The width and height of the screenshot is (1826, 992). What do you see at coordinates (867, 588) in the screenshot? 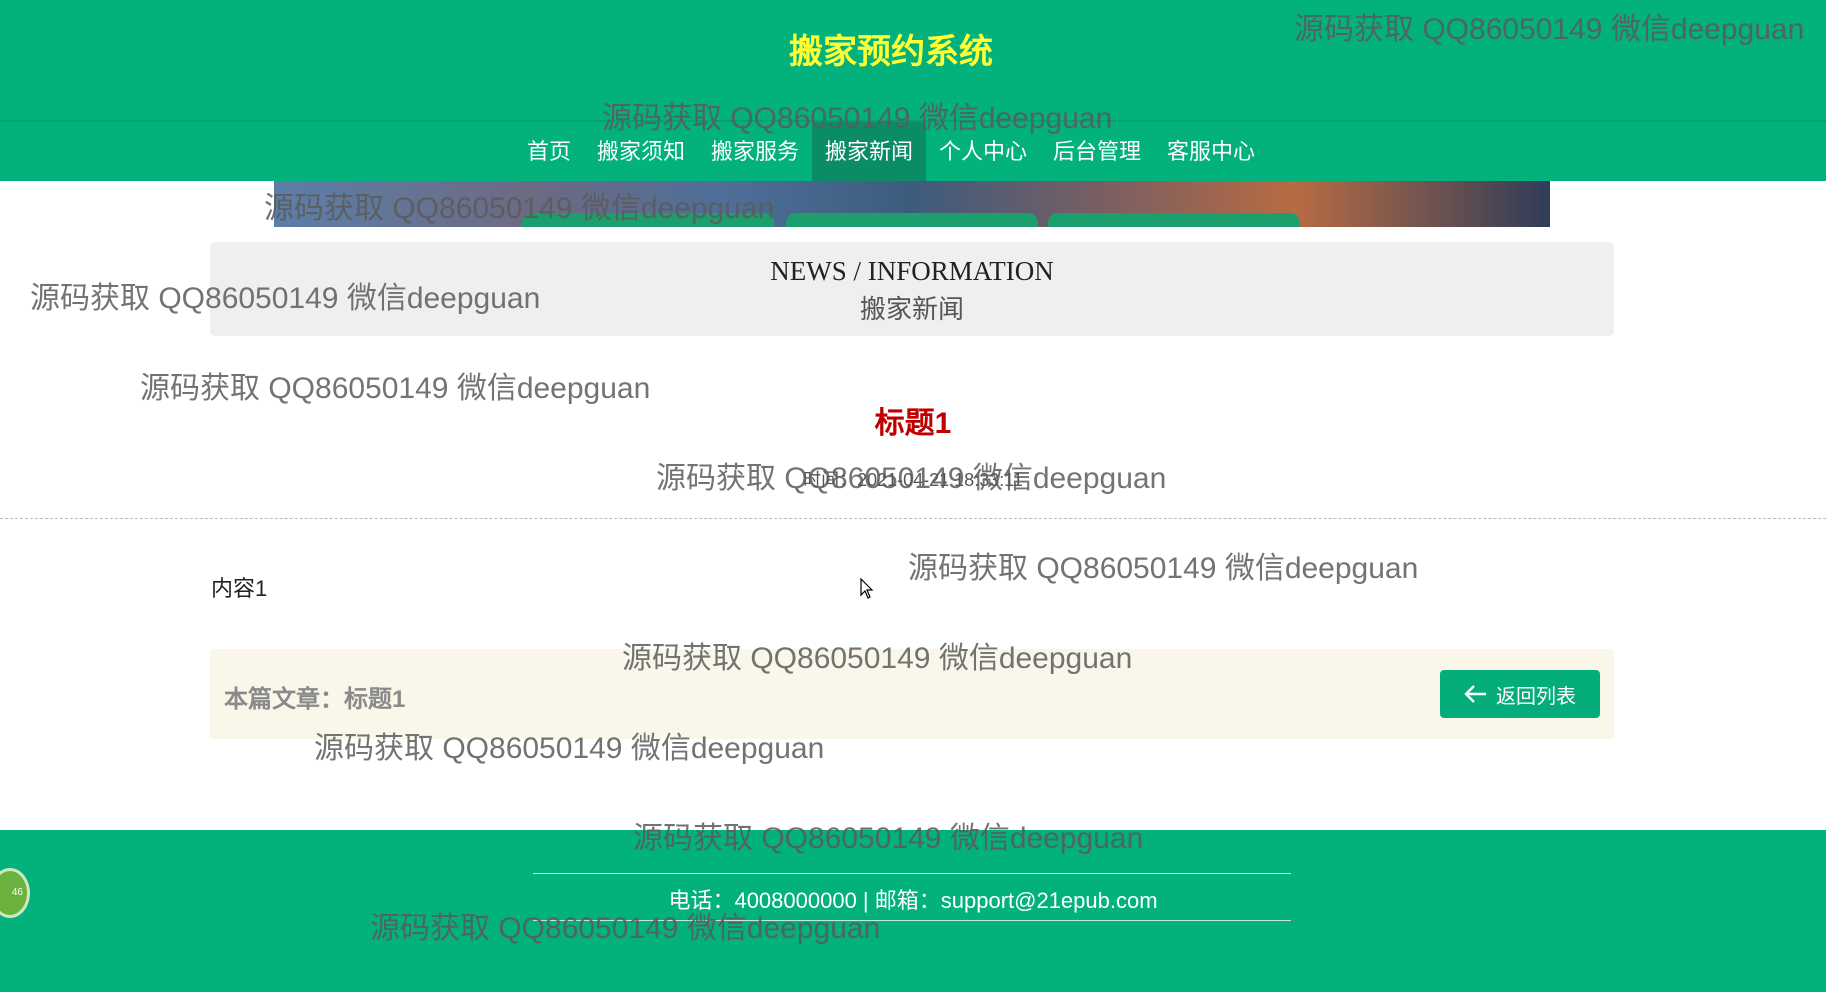
I see `mouse-cursor-icon` at bounding box center [867, 588].